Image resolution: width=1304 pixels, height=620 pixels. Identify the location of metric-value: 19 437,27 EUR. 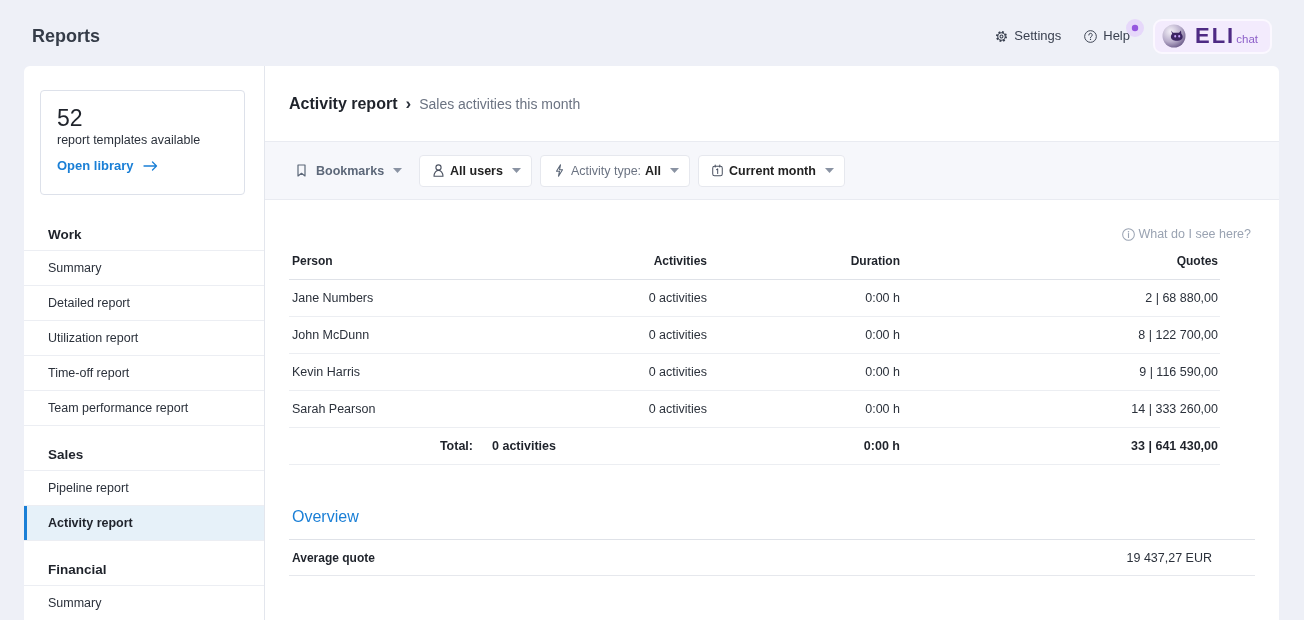
(1169, 557).